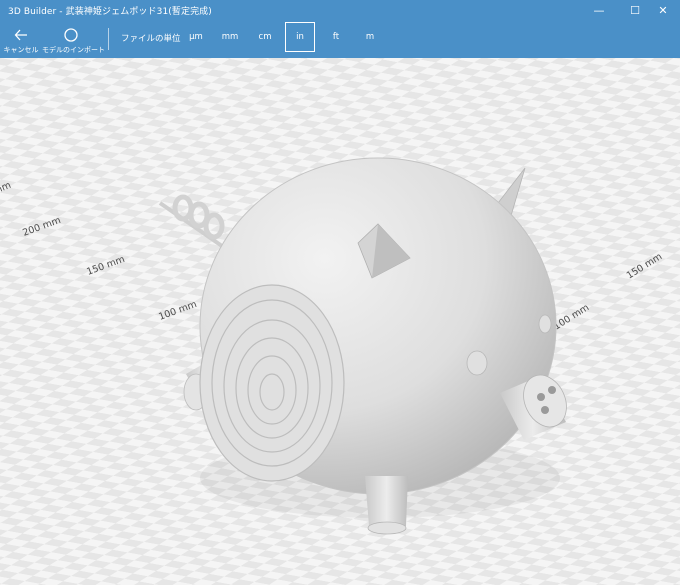  Describe the element at coordinates (340, 11) in the screenshot. I see `title-bar: 3D Builder - 武装神姫ジェムポッド31(暫定完成) — ☐ ✕` at that location.